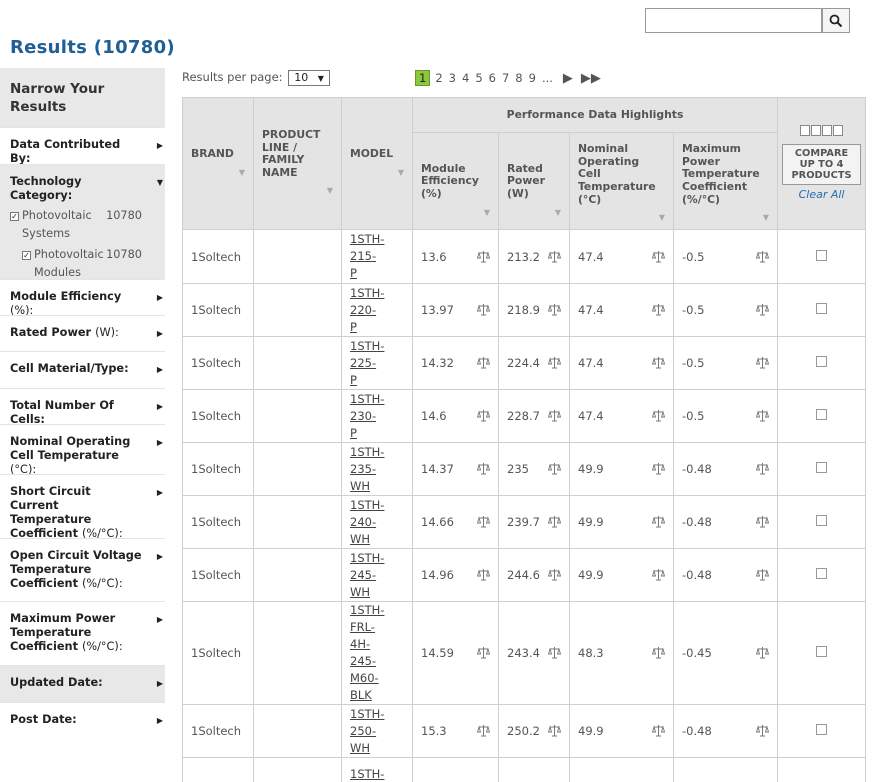 Image resolution: width=876 pixels, height=782 pixels. Describe the element at coordinates (370, 653) in the screenshot. I see `model-link: 1STH- FRL- 4H- 245- M60- BLK` at that location.